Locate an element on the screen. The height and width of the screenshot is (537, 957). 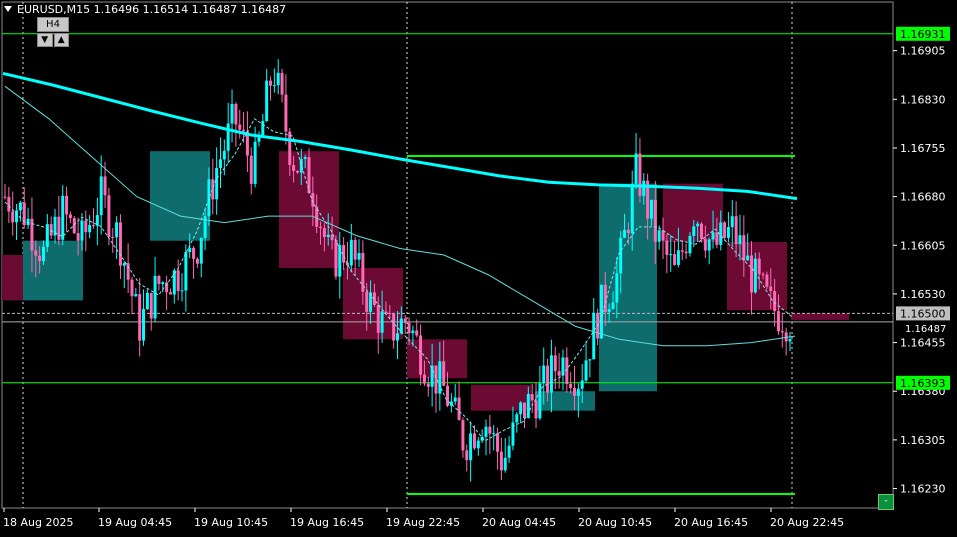
price-tick-label: 1.16455 is located at coordinates (923, 343).